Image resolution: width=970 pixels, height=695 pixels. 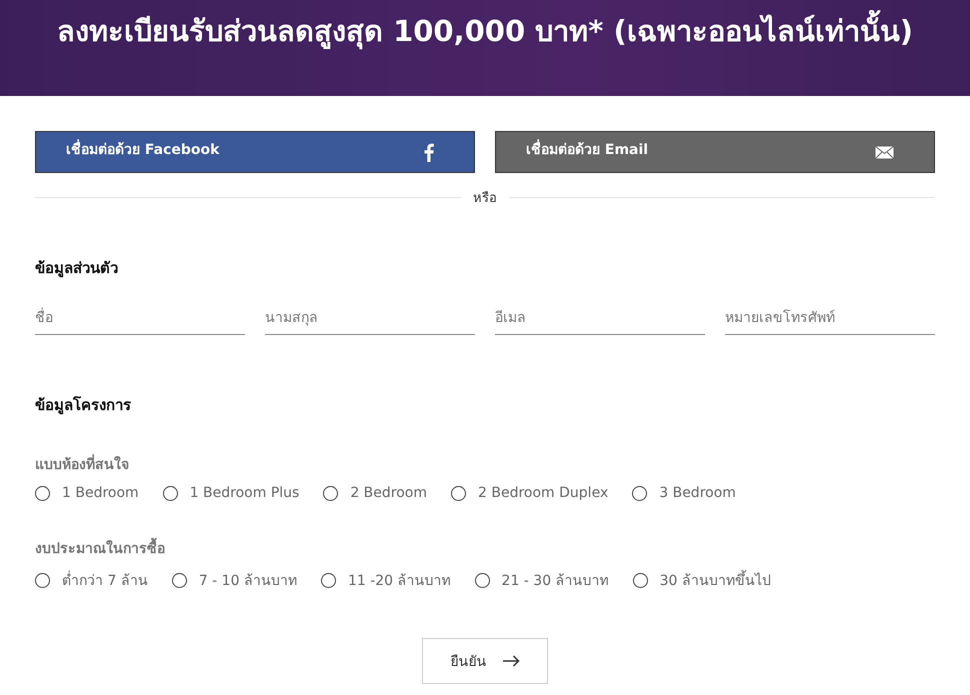 I want to click on option-label: 11 -20 ล้านบาท, so click(x=399, y=580).